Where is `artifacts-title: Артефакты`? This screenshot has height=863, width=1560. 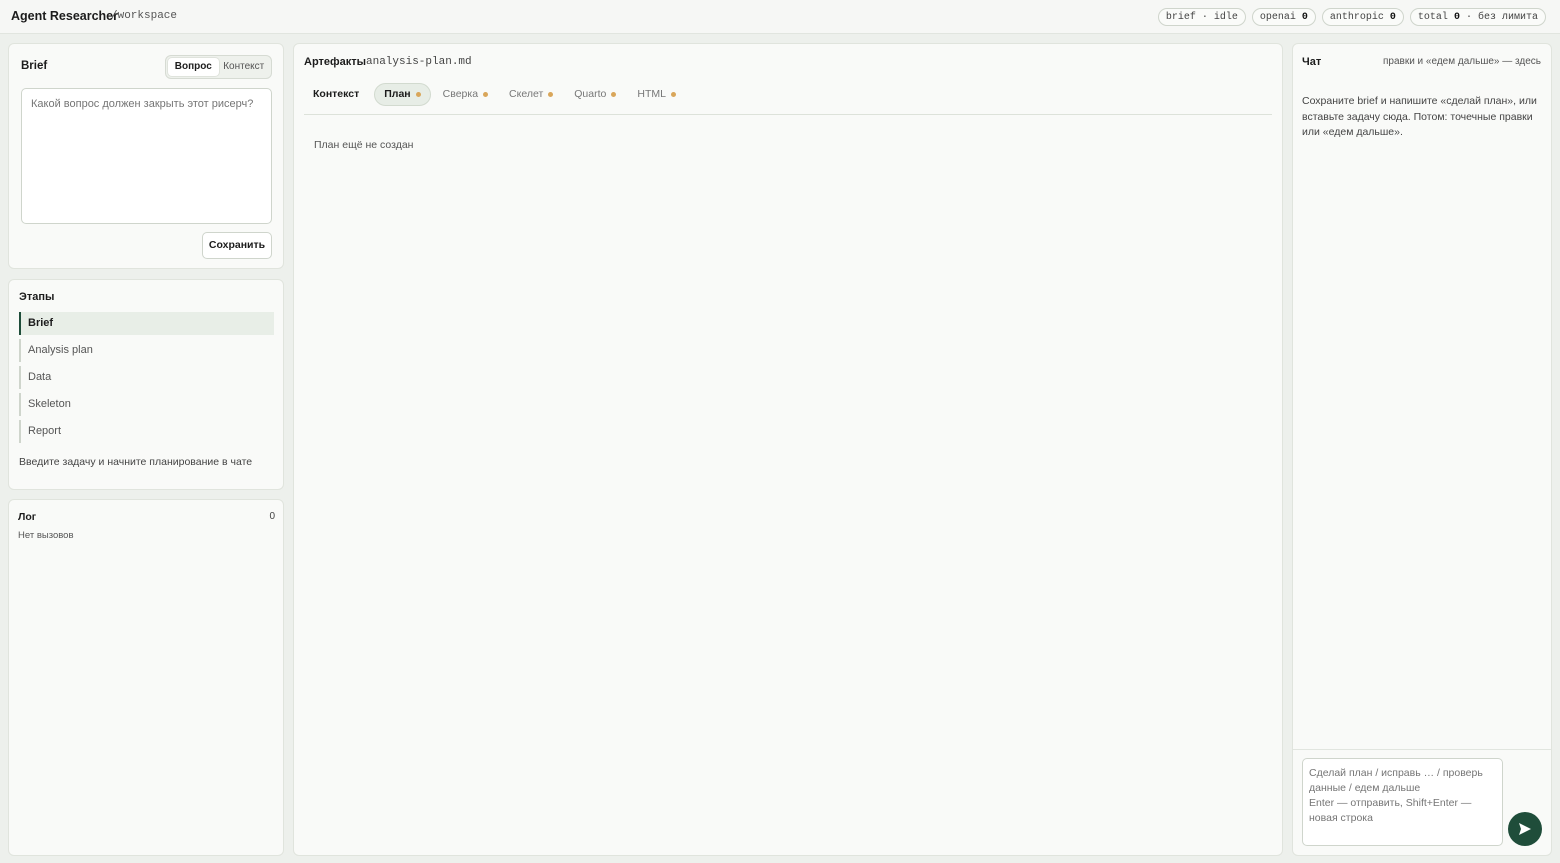 artifacts-title: Артефакты is located at coordinates (335, 62).